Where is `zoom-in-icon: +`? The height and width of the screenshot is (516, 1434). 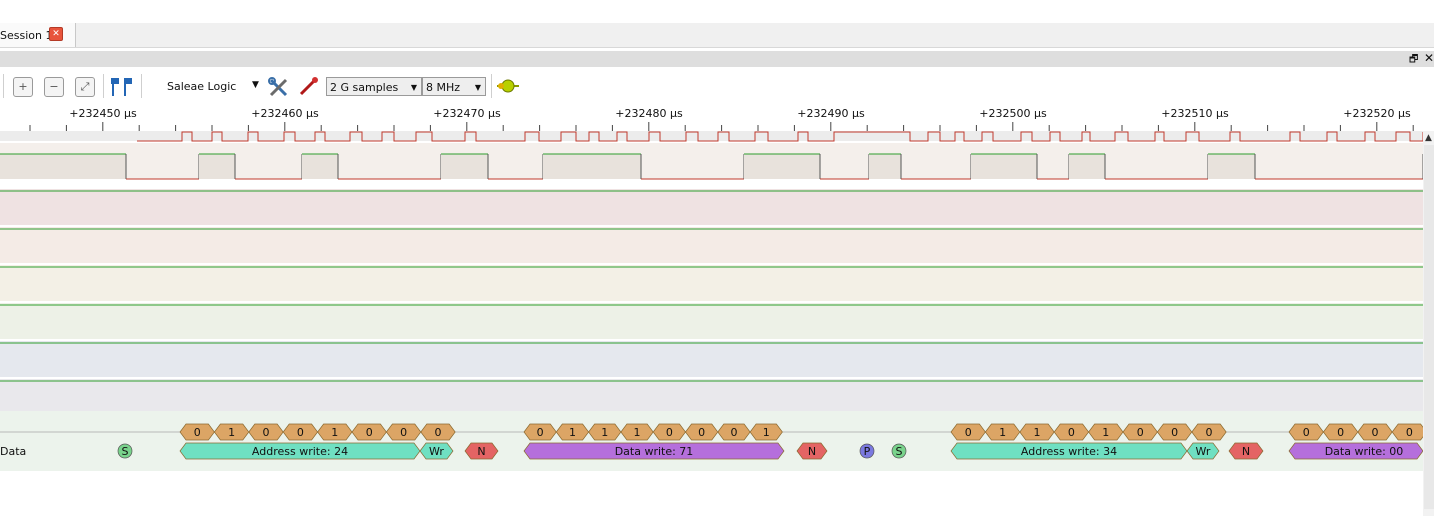 zoom-in-icon: + is located at coordinates (23, 87).